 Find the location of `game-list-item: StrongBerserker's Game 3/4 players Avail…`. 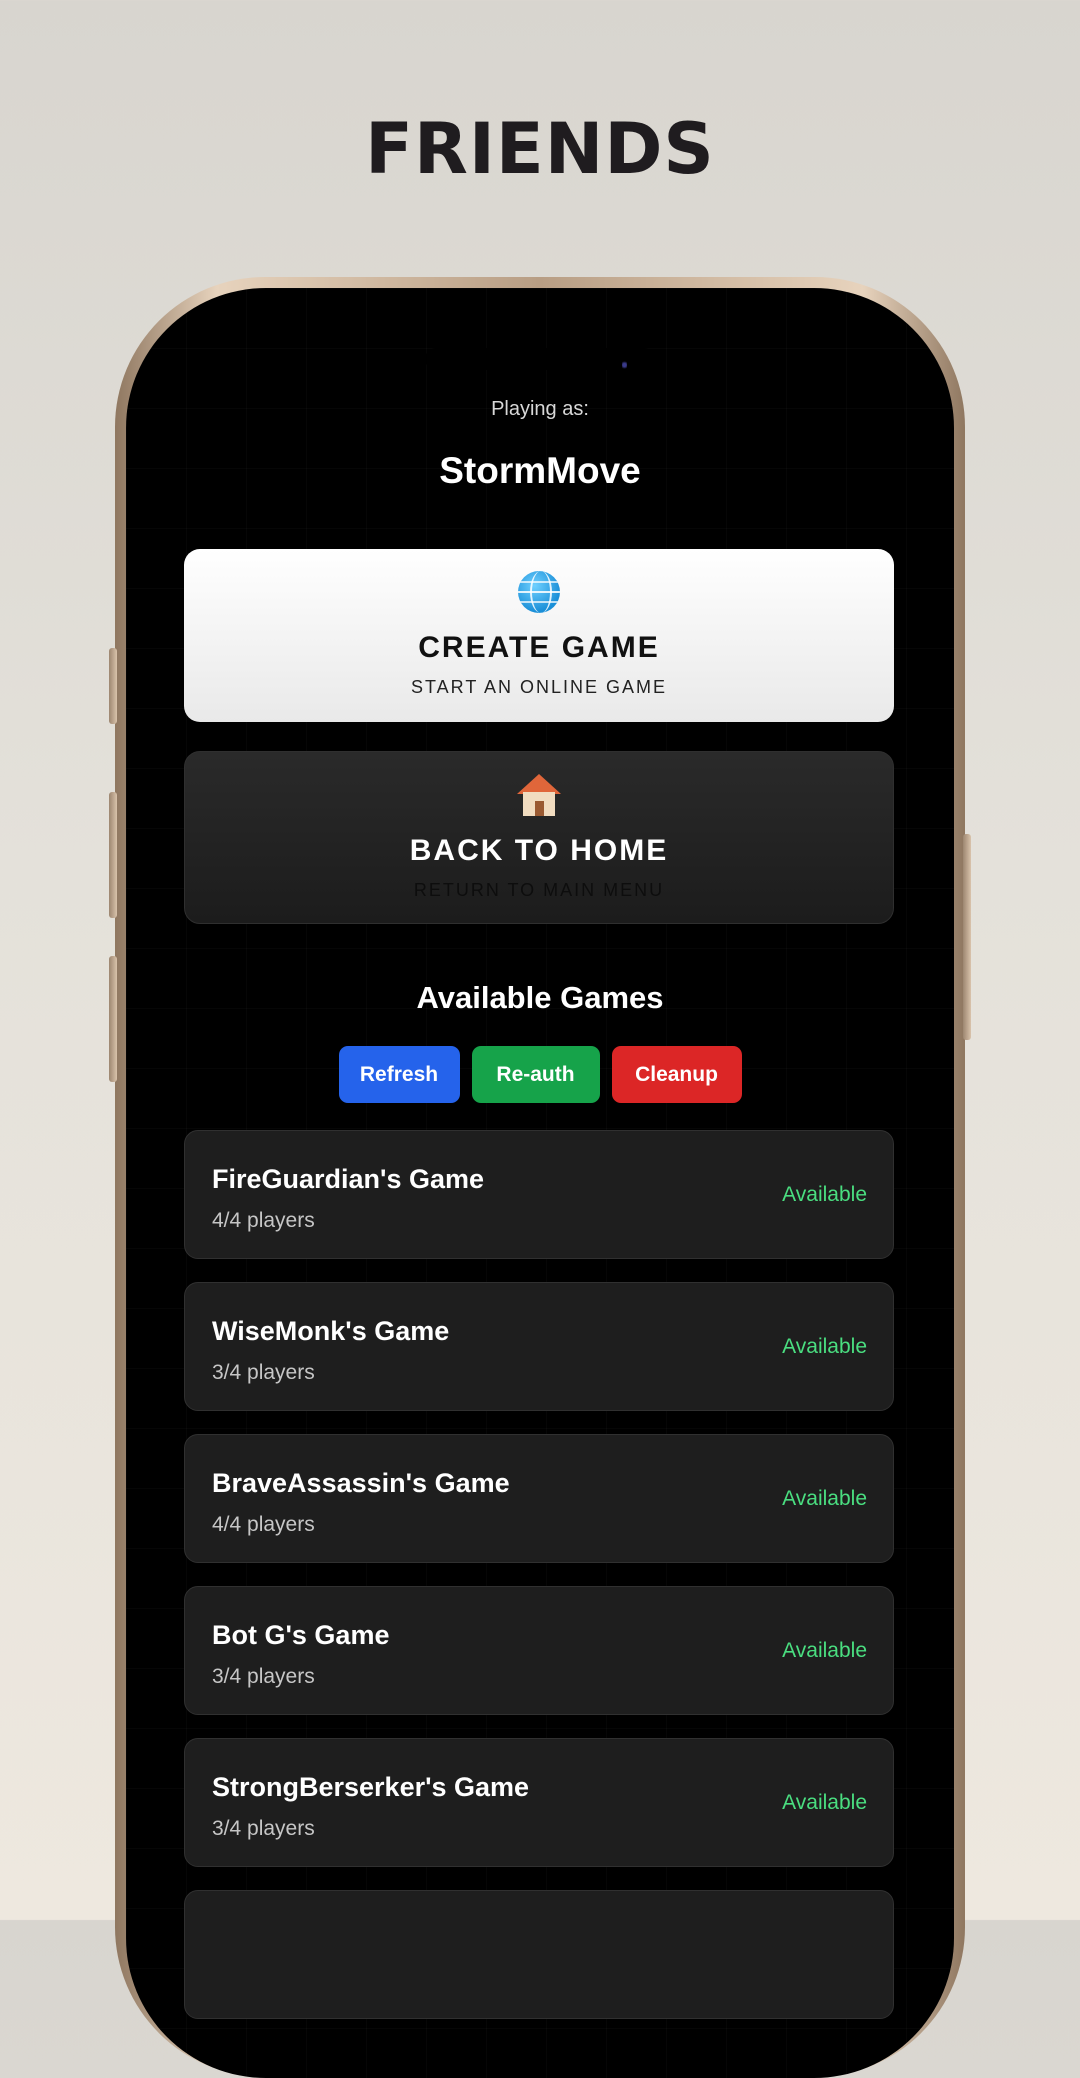

game-list-item: StrongBerserker's Game 3/4 players Avail… is located at coordinates (539, 1802).